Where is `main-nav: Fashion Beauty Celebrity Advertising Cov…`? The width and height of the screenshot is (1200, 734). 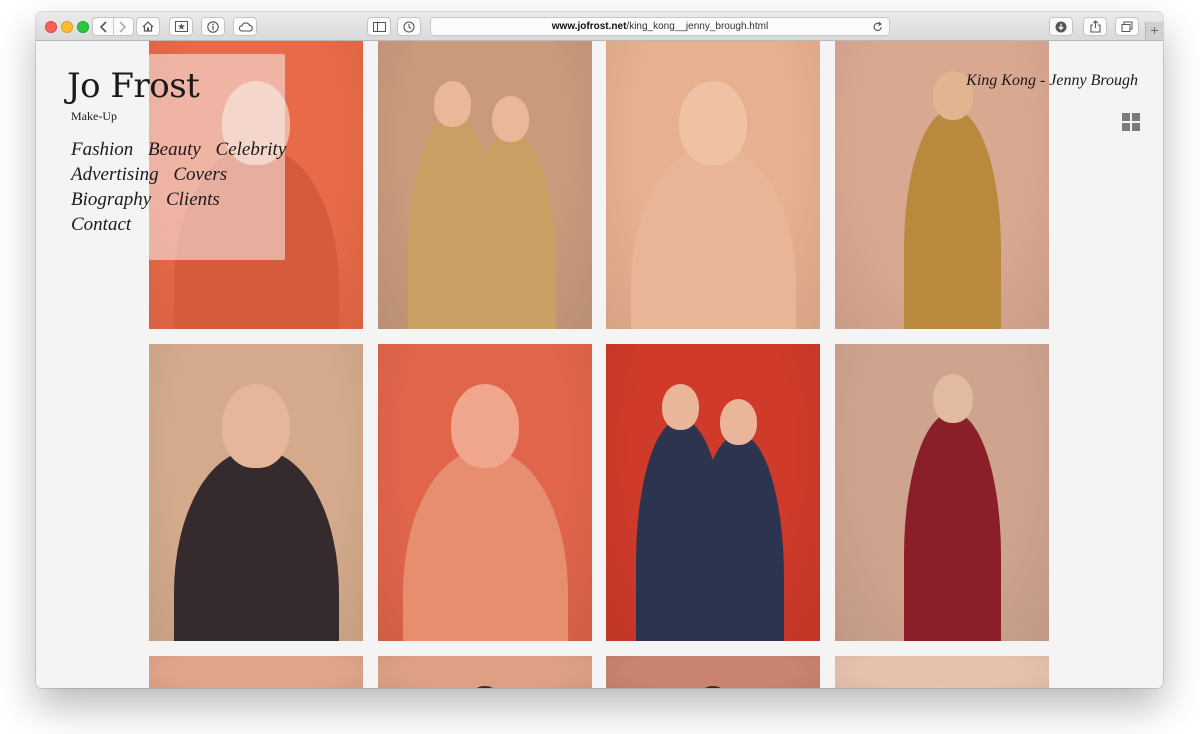
main-nav: Fashion Beauty Celebrity Advertising Cov… is located at coordinates (186, 187).